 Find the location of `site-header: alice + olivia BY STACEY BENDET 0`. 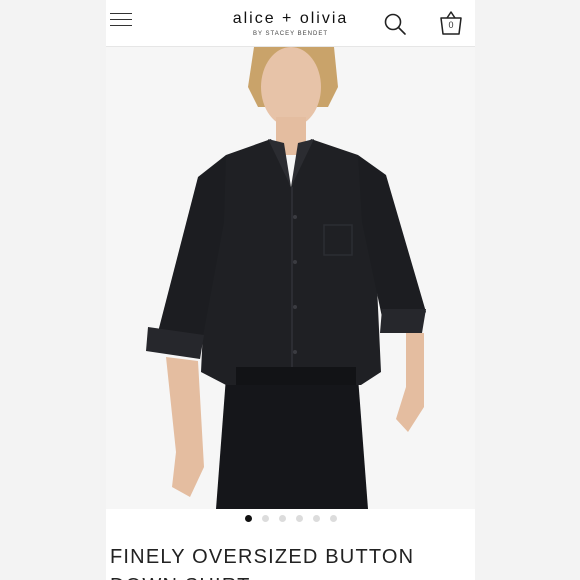

site-header: alice + olivia BY STACEY BENDET 0 is located at coordinates (290, 23).